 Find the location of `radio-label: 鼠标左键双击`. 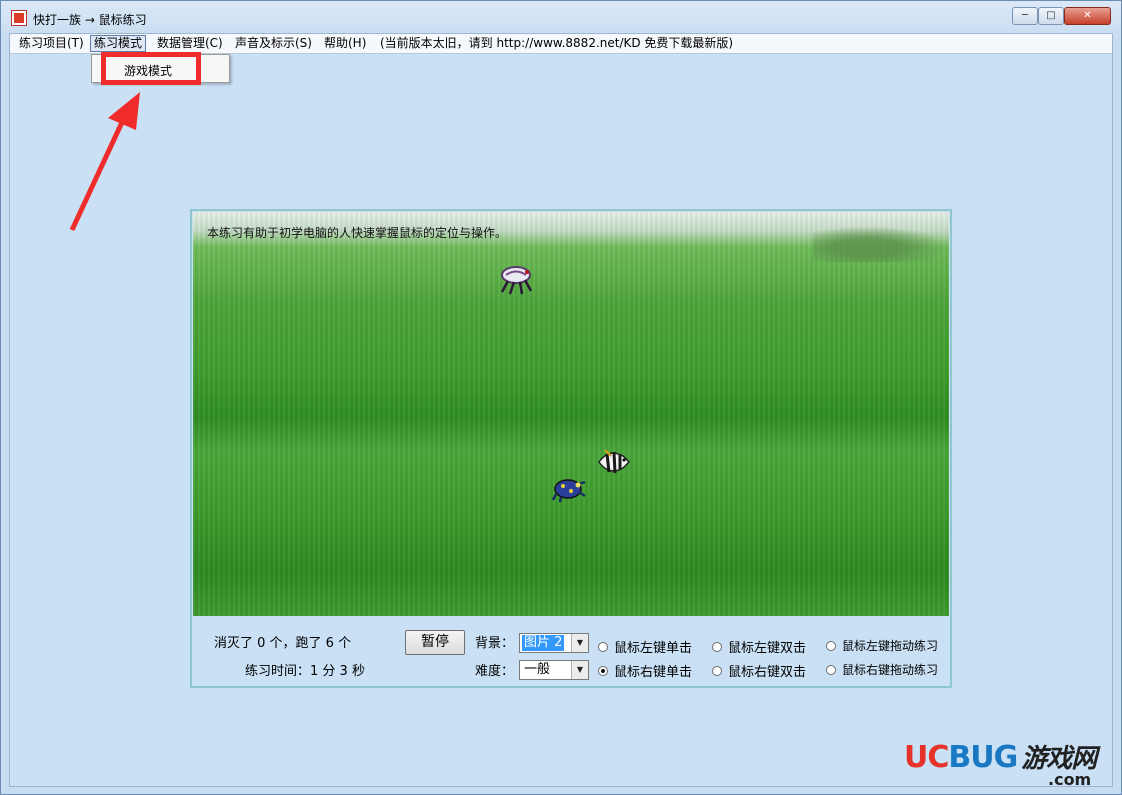

radio-label: 鼠标左键双击 is located at coordinates (767, 648).